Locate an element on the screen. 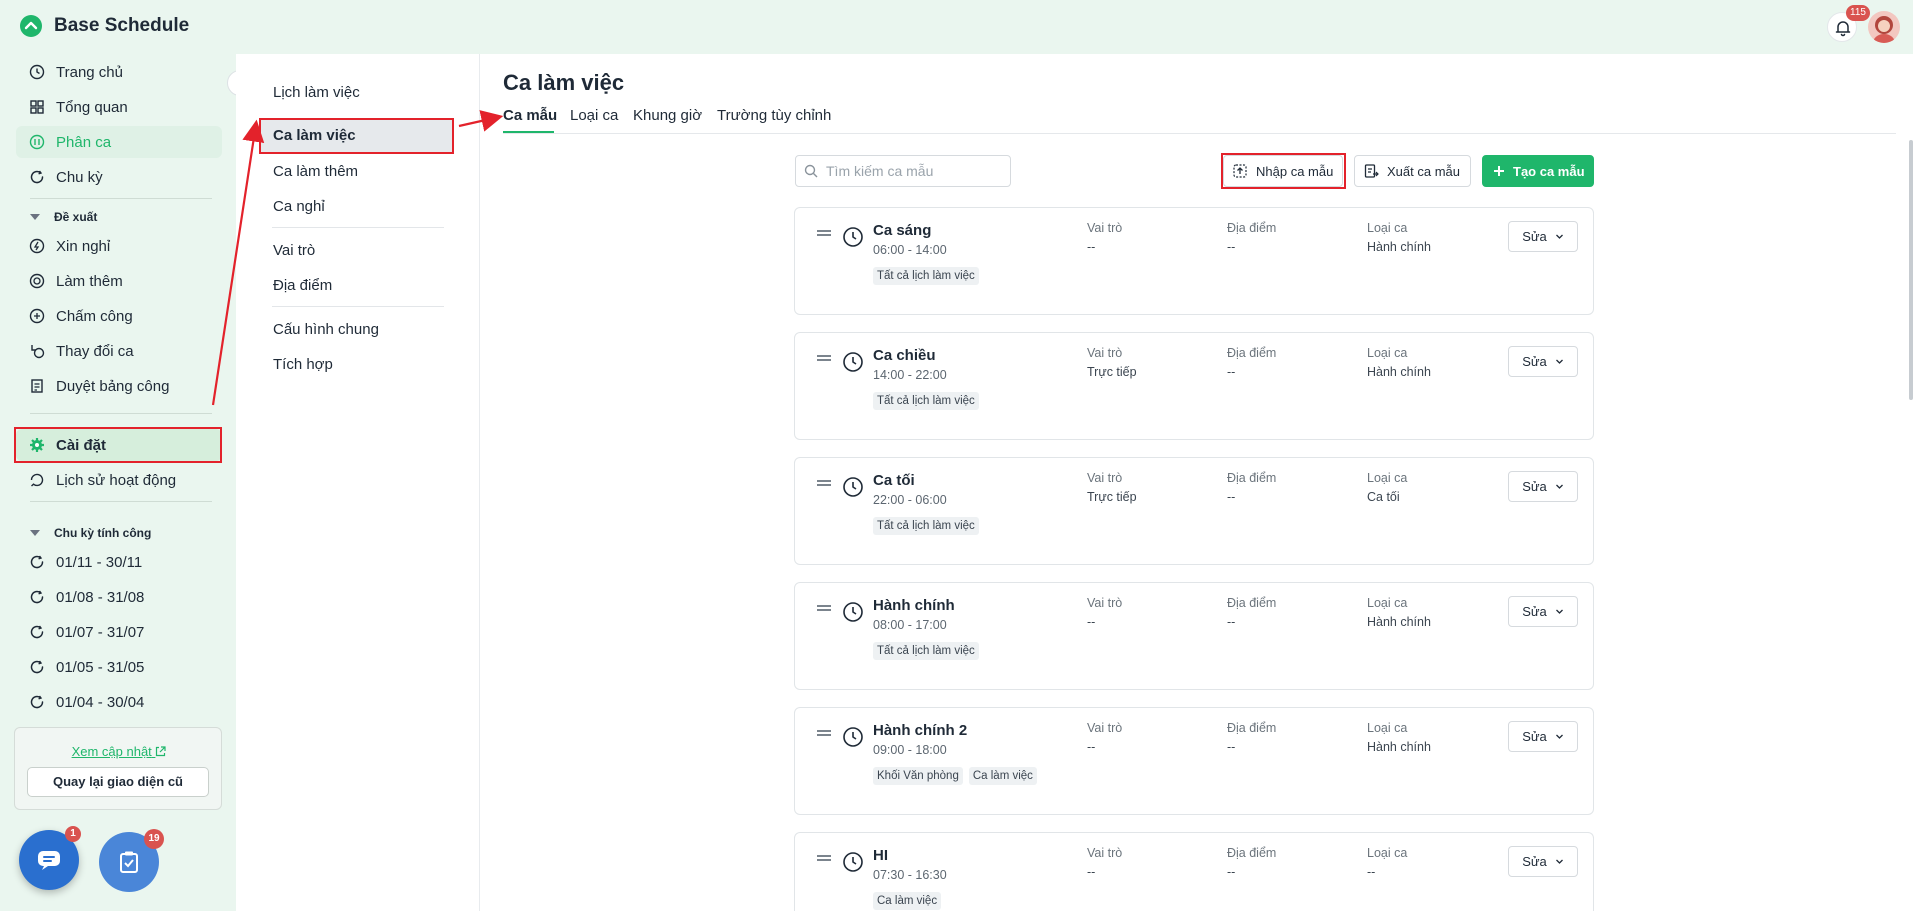 The height and width of the screenshot is (911, 1913). app-logo-icon is located at coordinates (31, 26).